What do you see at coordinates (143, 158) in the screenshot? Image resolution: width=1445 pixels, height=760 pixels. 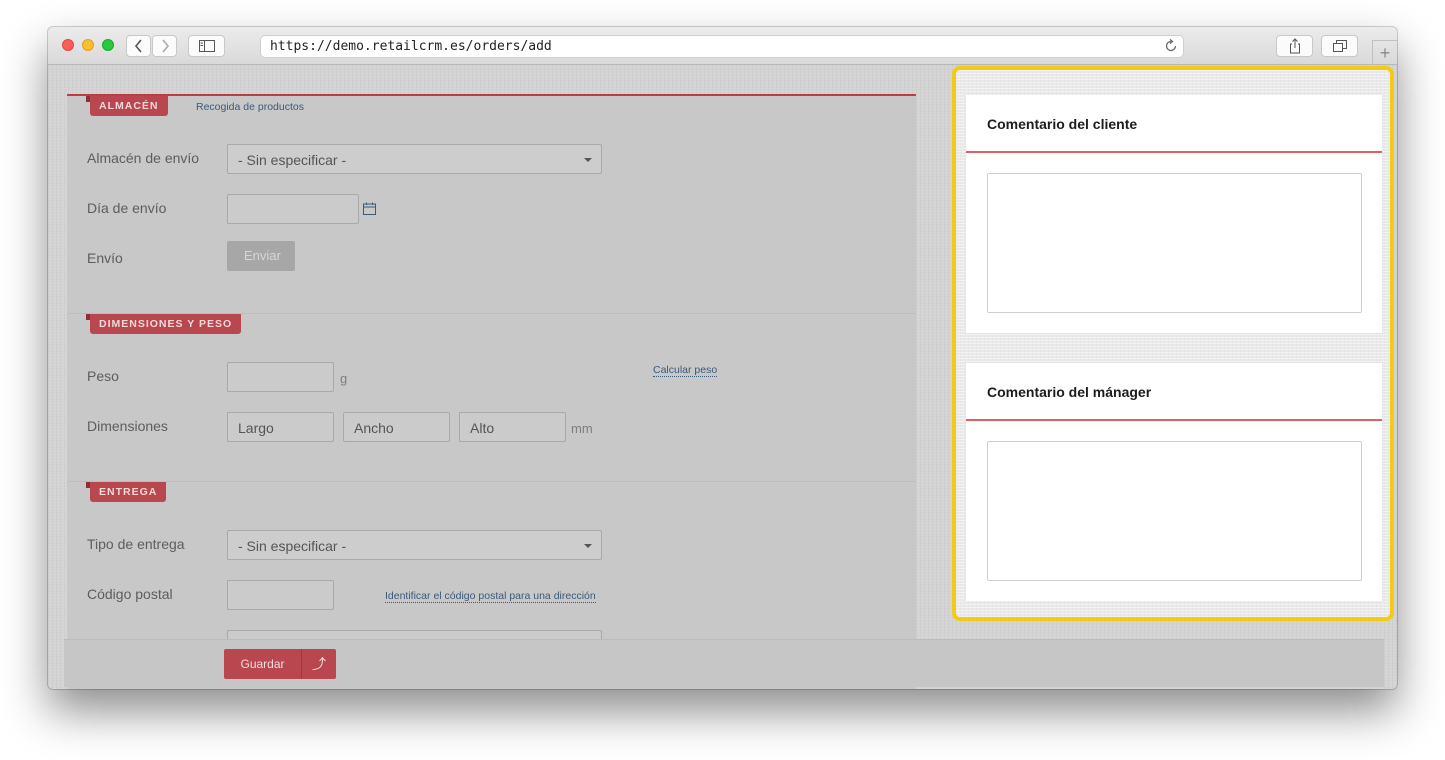 I see `ship-warehouse-label: Almacén de envío` at bounding box center [143, 158].